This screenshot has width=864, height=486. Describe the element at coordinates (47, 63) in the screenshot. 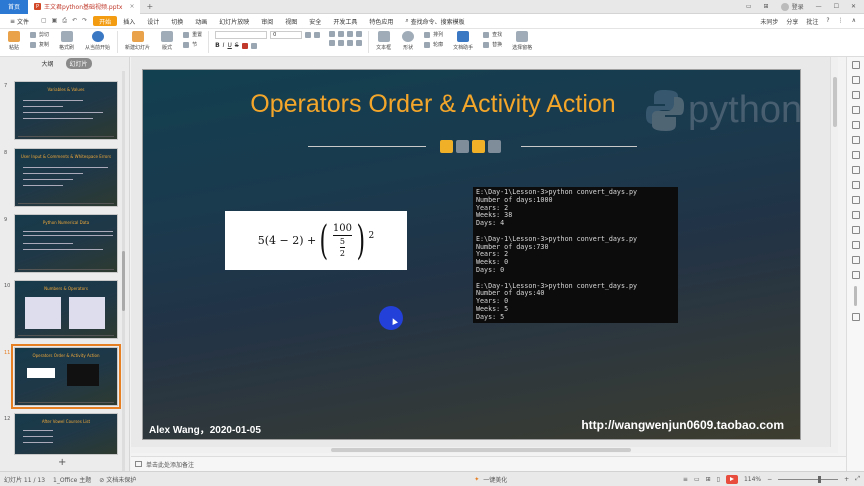

I see `tab-outline: 大纲` at that location.